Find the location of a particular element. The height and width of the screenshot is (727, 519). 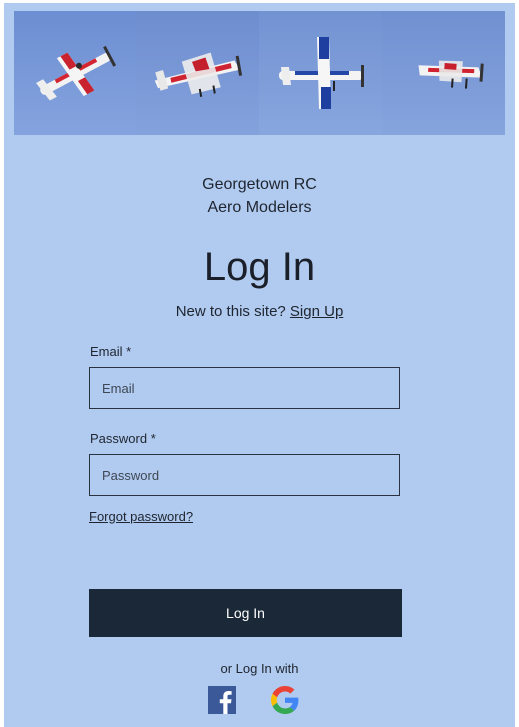

google-icon is located at coordinates (285, 700).